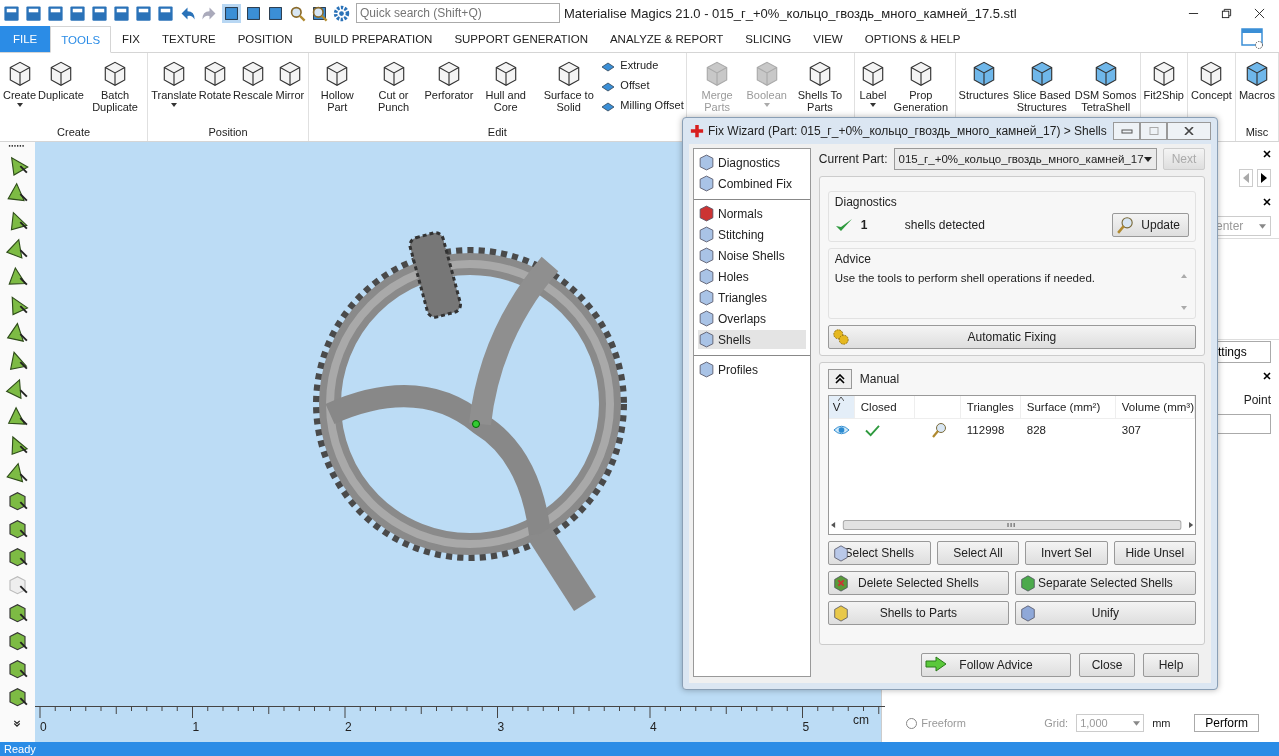 Image resolution: width=1279 pixels, height=756 pixels. Describe the element at coordinates (521, 39) in the screenshot. I see `menu-tab: SUPPORT GENERATION` at that location.